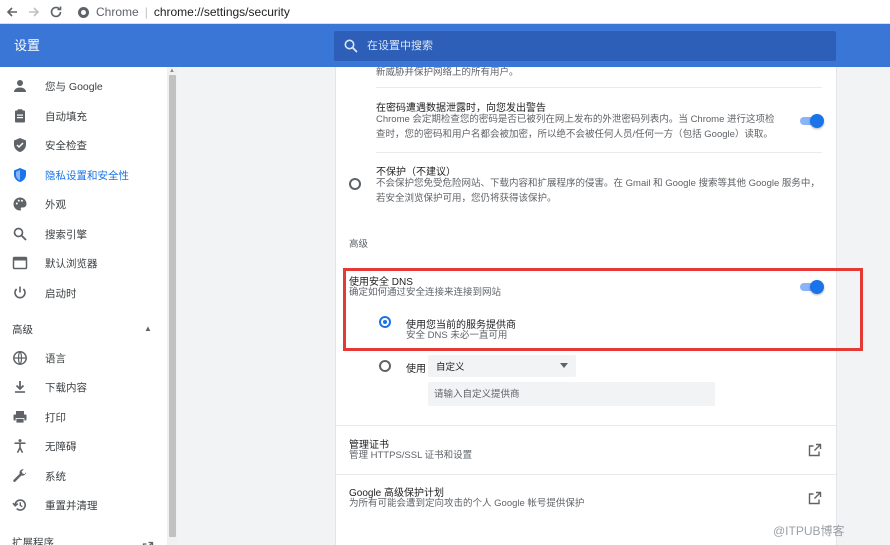  I want to click on address-bar: Chrome | chrome://settings/security, so click(184, 12).